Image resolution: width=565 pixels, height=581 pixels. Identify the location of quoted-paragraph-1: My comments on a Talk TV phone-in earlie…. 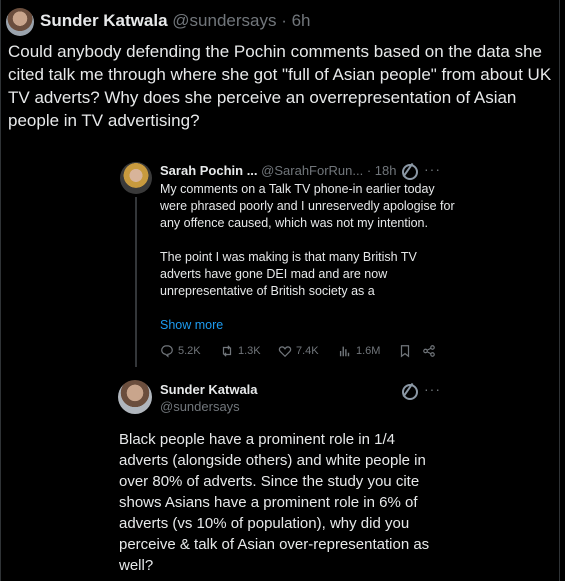
(307, 206).